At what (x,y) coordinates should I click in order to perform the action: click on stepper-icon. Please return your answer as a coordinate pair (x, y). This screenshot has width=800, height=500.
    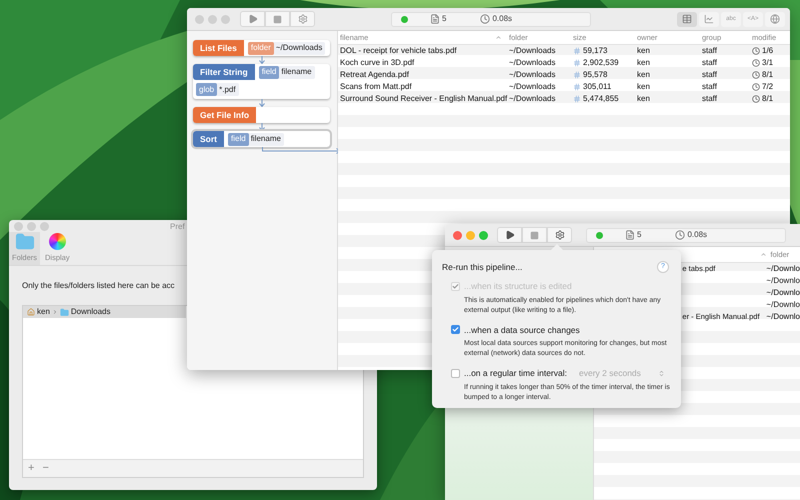
    Looking at the image, I should click on (661, 374).